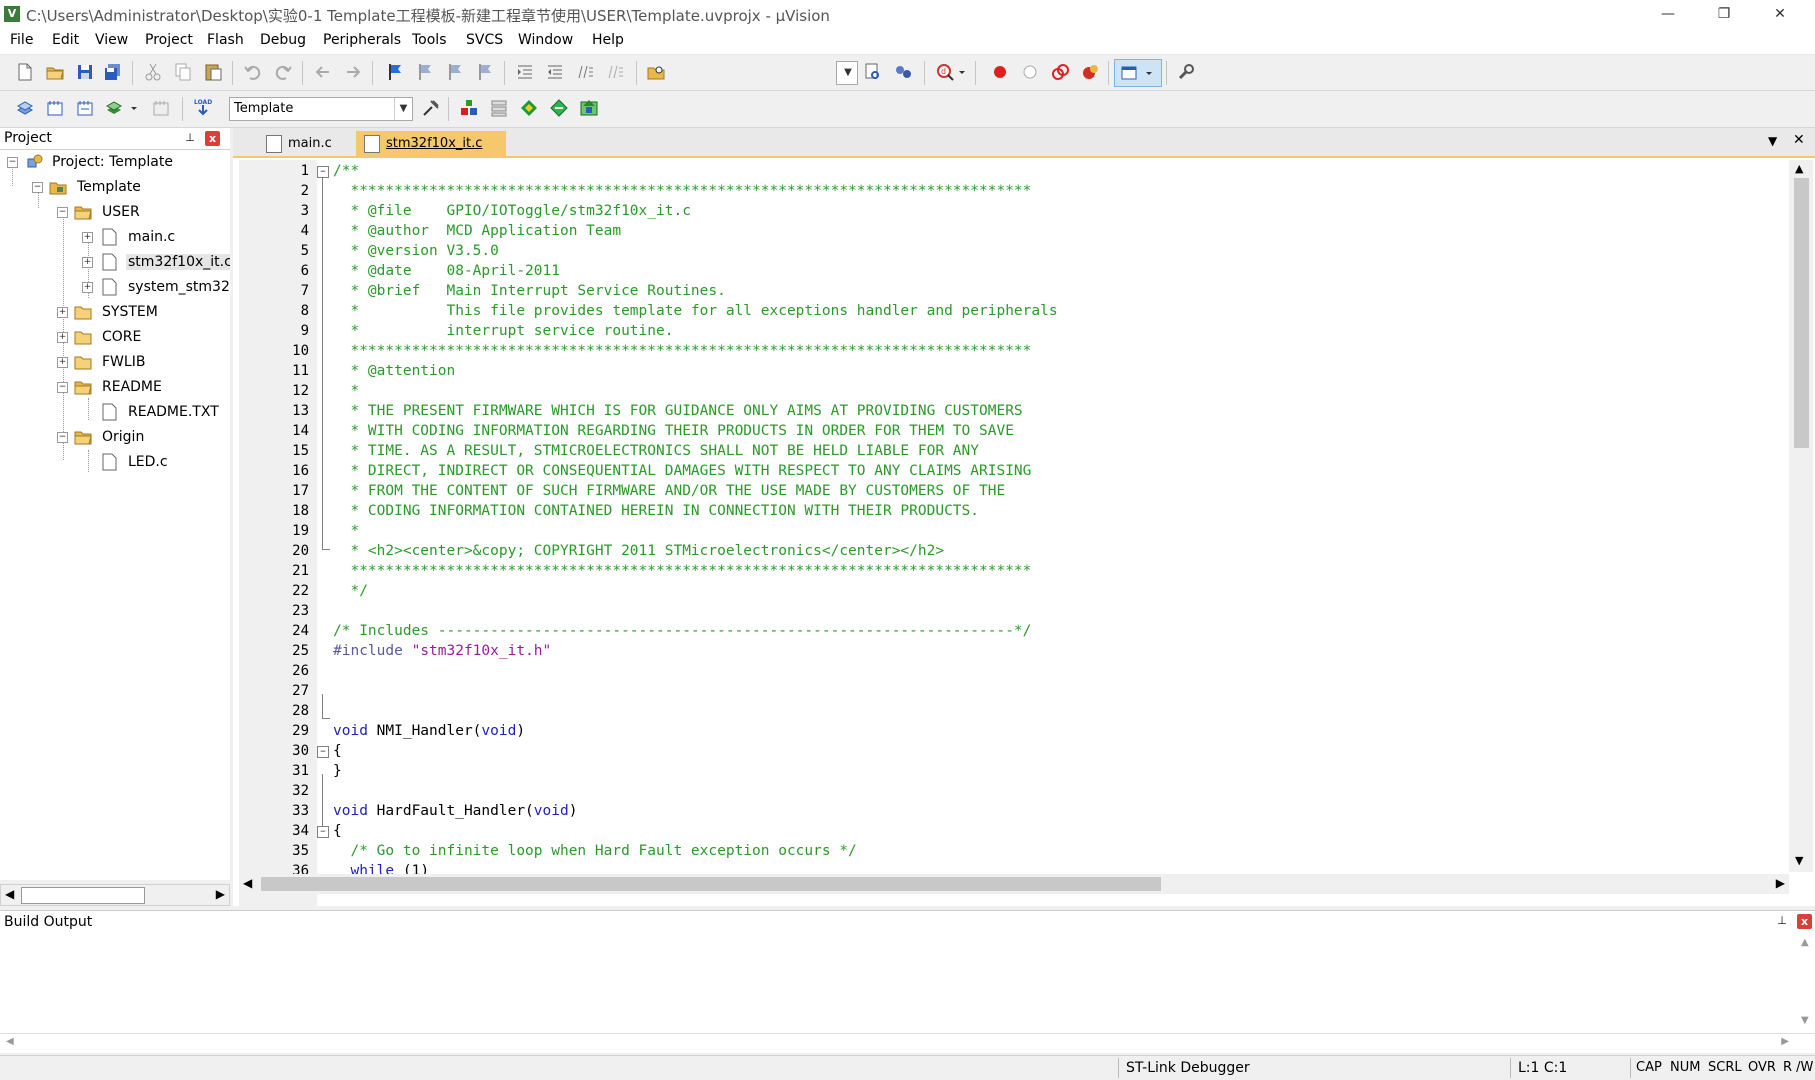 This screenshot has height=1080, width=1815. Describe the element at coordinates (1801, 516) in the screenshot. I see `editor-vertical-scrollbar: ▲ ▼` at that location.